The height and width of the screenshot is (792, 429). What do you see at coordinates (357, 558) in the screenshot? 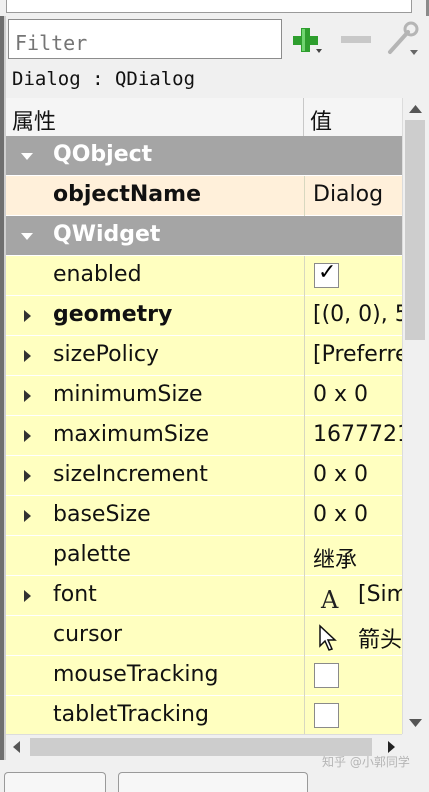
I see `property-value: 继承` at bounding box center [357, 558].